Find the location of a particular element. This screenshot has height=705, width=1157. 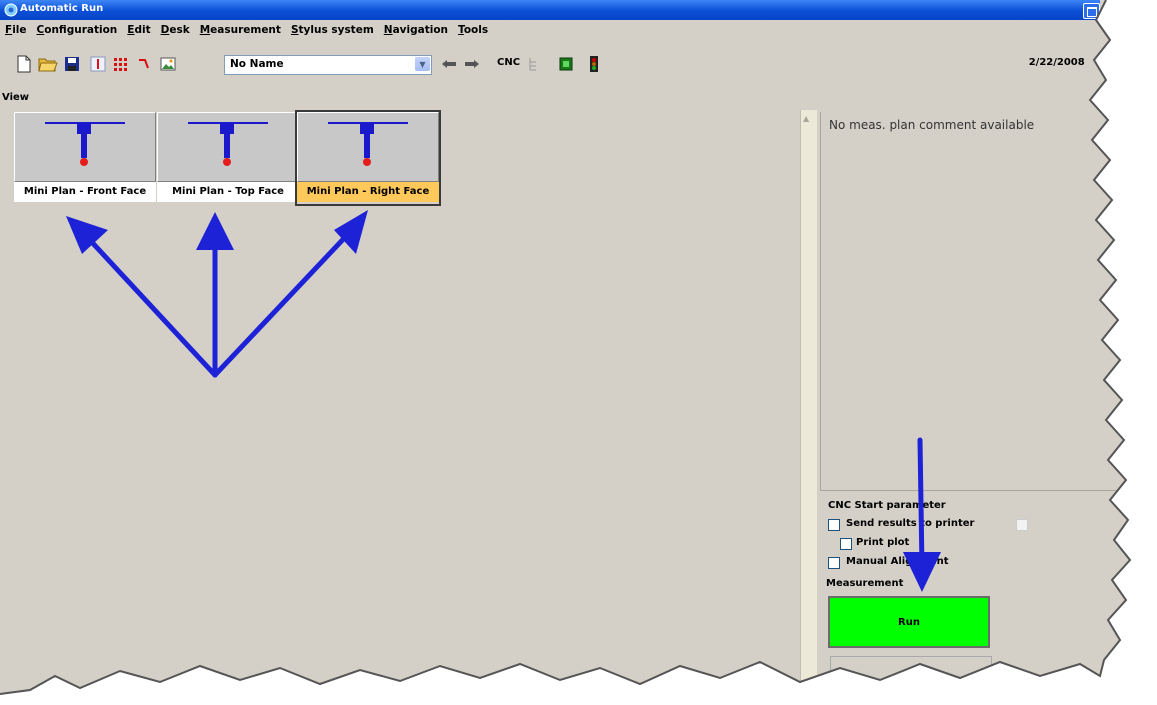

menu-navigation: Navigation is located at coordinates (416, 33).